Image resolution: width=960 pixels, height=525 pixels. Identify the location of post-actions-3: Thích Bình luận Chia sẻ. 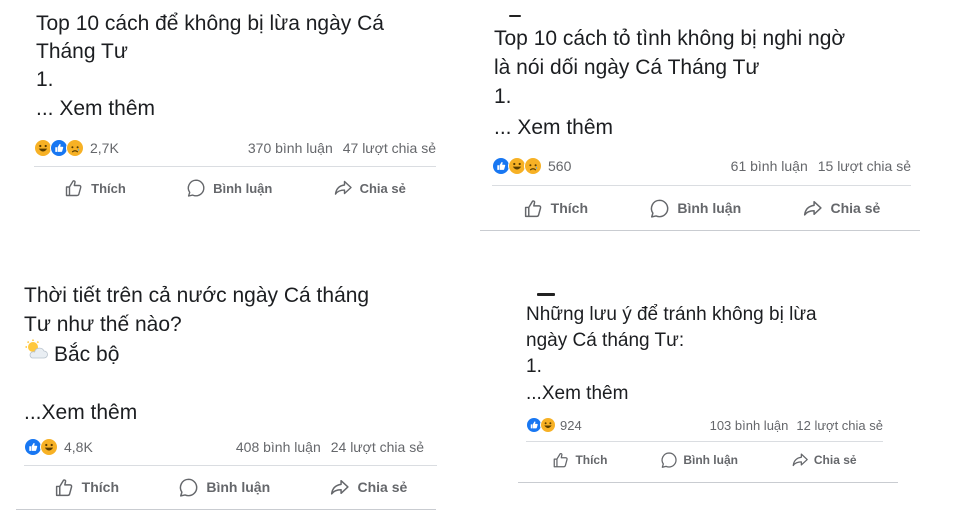
(230, 487).